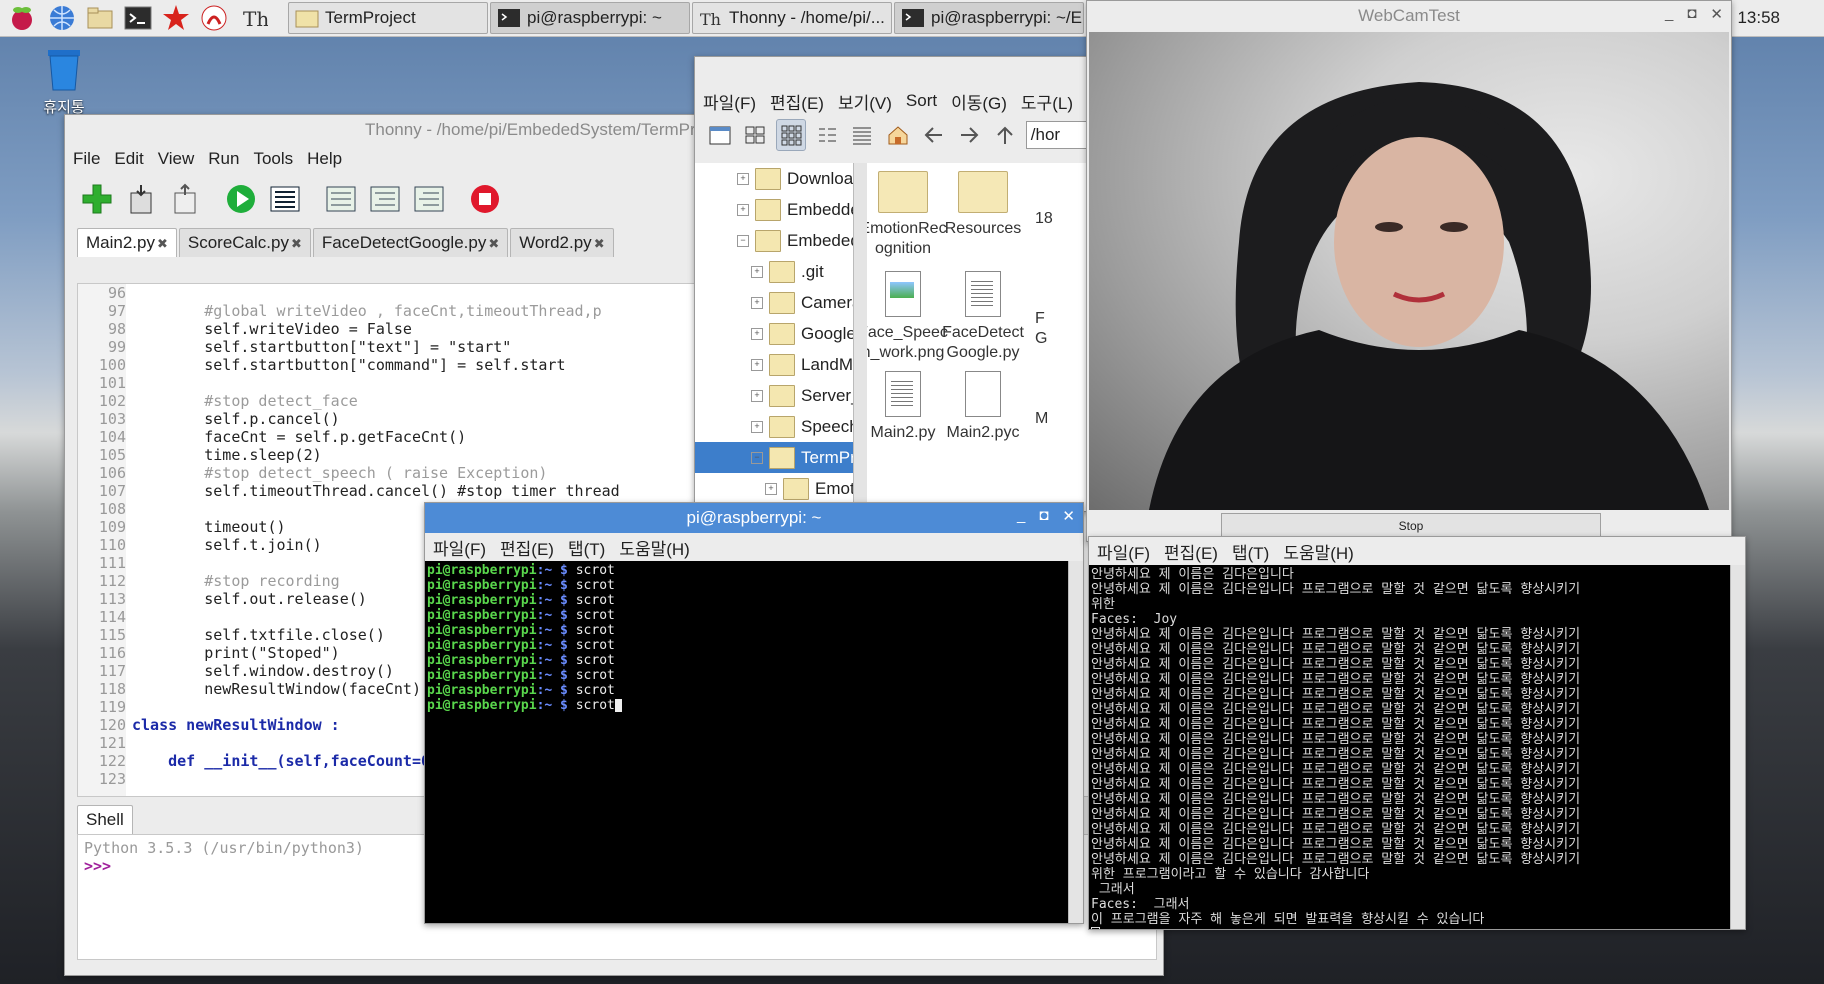 The height and width of the screenshot is (984, 1824). What do you see at coordinates (100, 18) in the screenshot?
I see `file-manager-icon` at bounding box center [100, 18].